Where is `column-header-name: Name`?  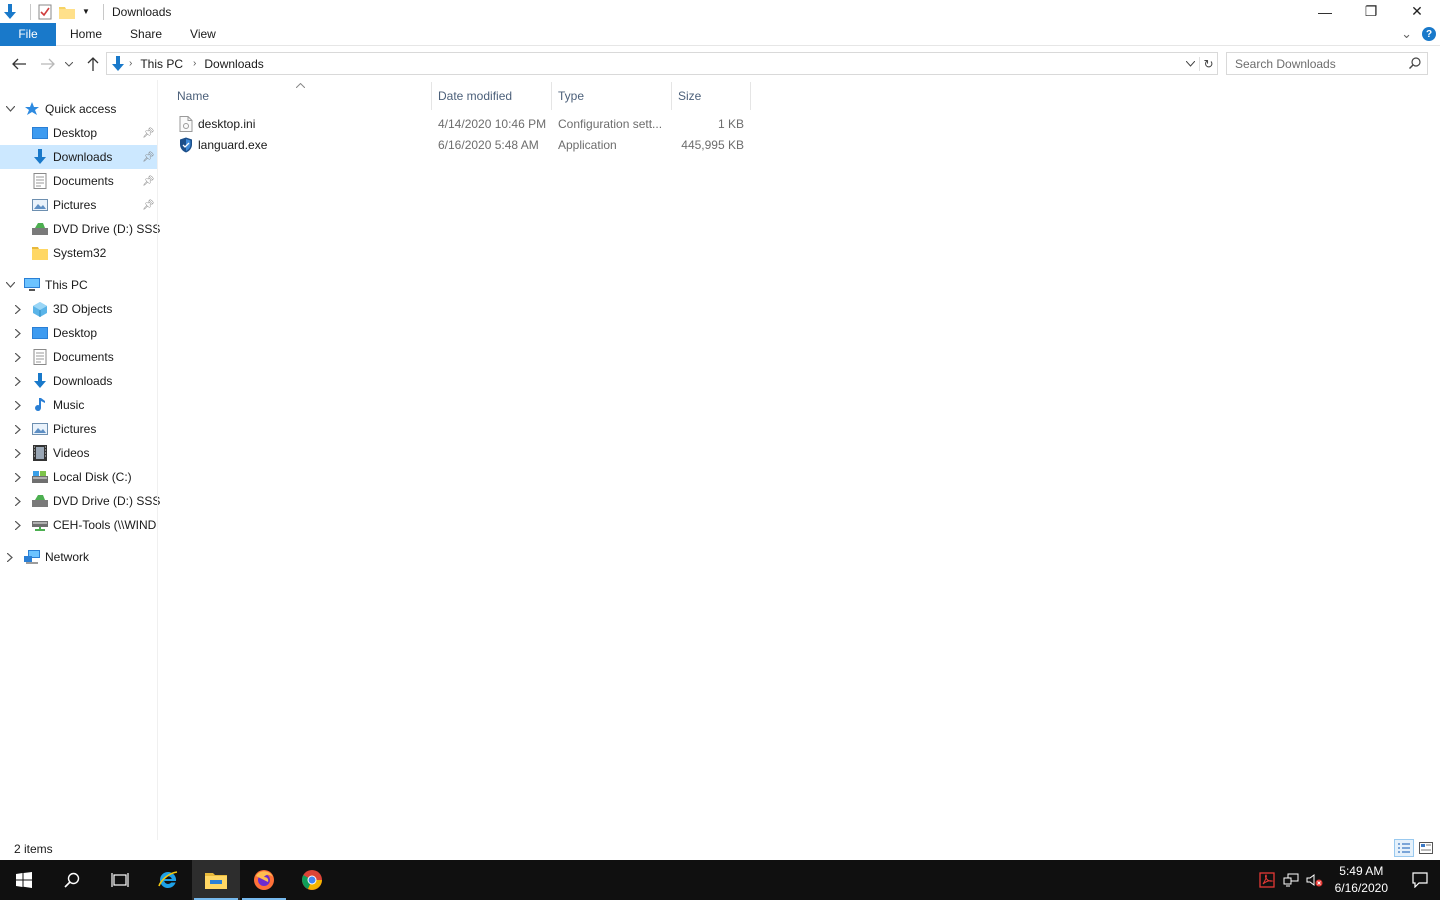 column-header-name: Name is located at coordinates (193, 96).